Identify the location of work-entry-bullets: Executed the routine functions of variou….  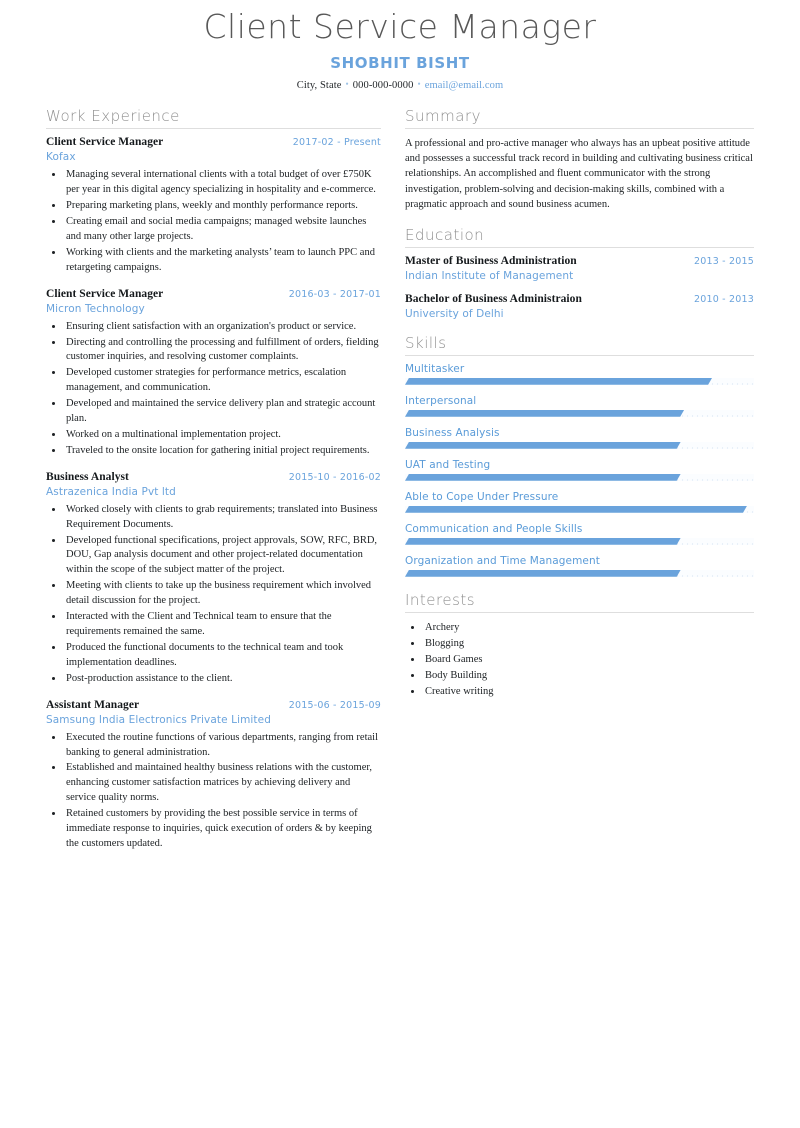
(213, 791).